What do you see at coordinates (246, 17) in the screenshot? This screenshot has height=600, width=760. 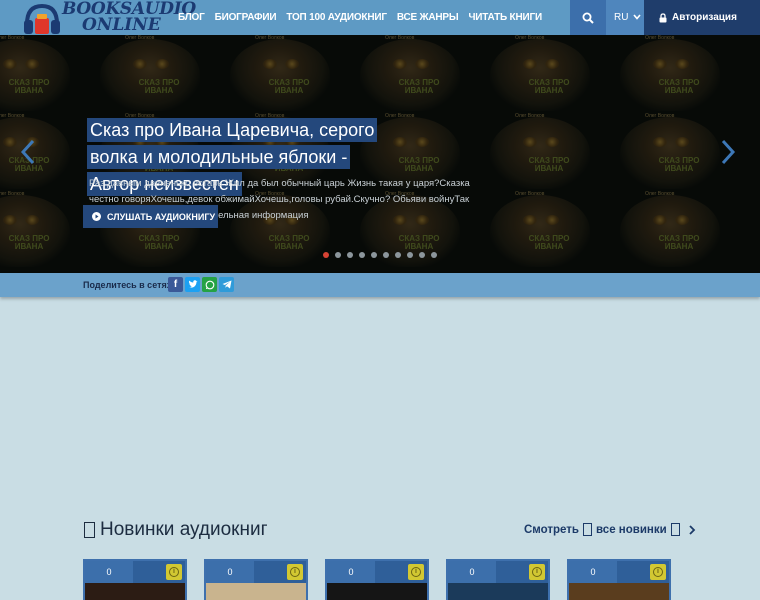 I see `nav-biographies: БИОГРАФИИ` at bounding box center [246, 17].